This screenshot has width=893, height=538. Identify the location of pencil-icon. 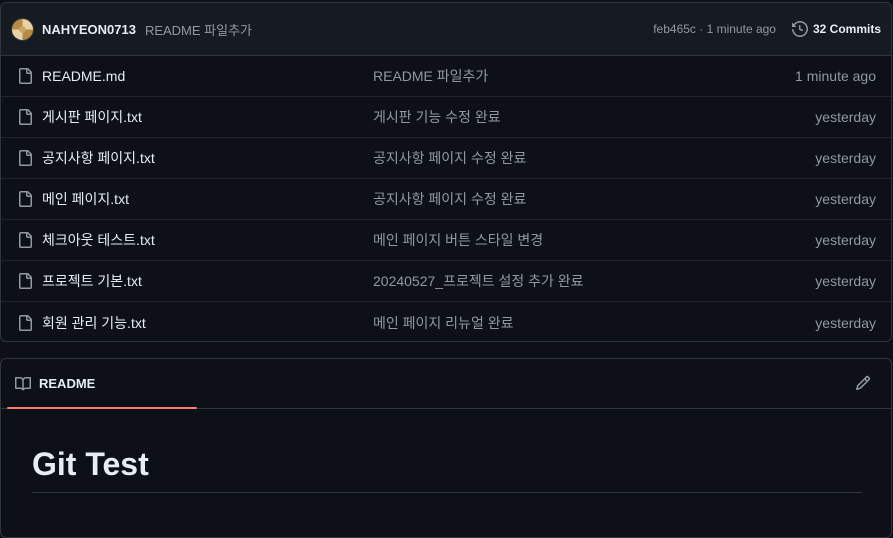
(863, 383).